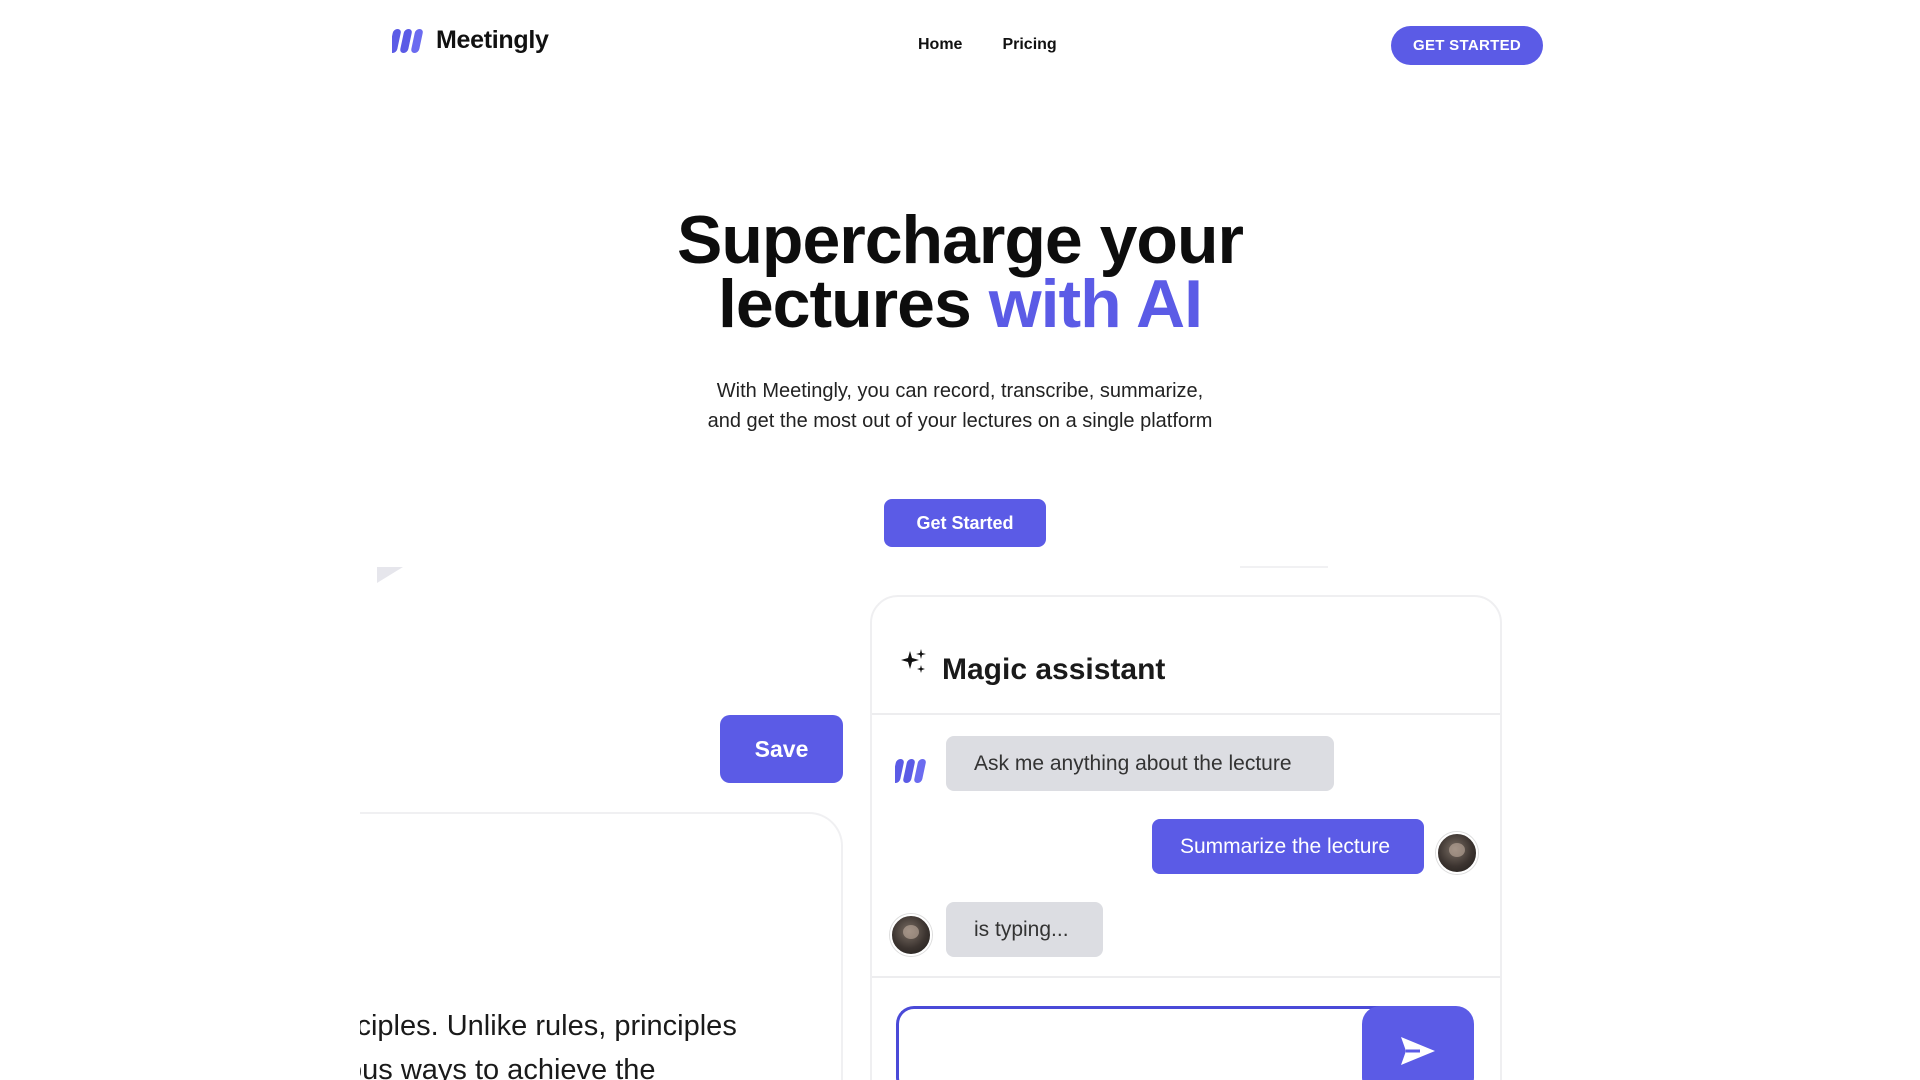  Describe the element at coordinates (1186, 977) in the screenshot. I see `messages-divider` at that location.